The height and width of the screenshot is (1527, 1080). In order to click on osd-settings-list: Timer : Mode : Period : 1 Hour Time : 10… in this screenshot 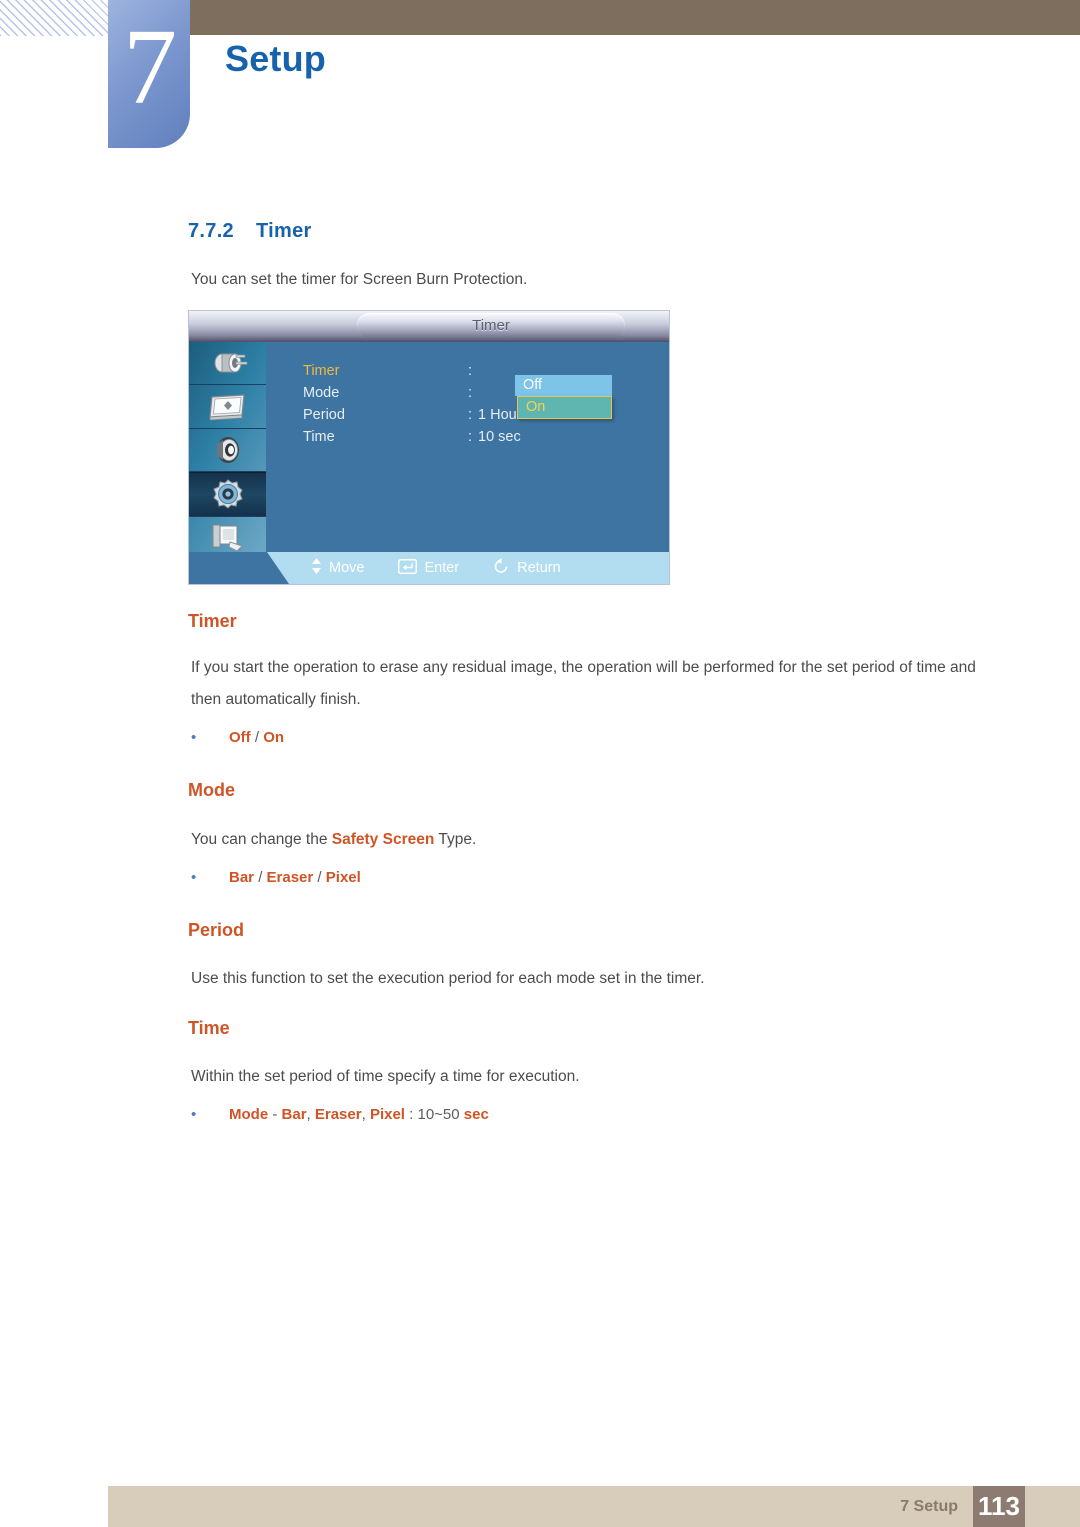, I will do `click(457, 404)`.